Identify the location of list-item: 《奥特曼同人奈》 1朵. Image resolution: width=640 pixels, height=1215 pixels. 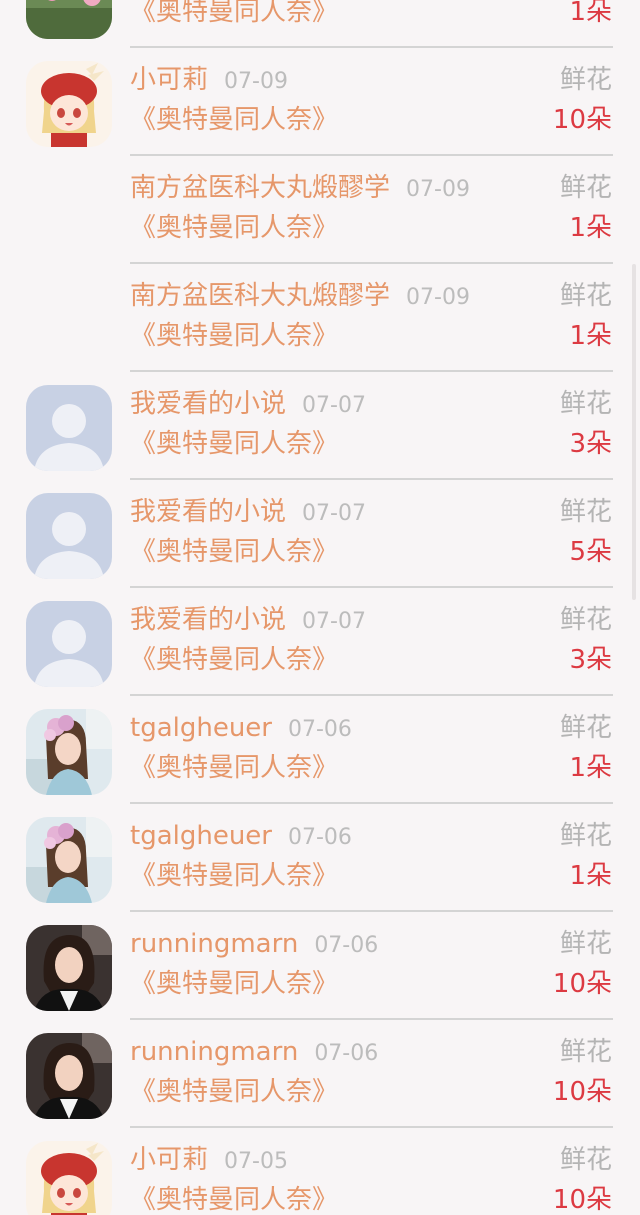
(320, 24).